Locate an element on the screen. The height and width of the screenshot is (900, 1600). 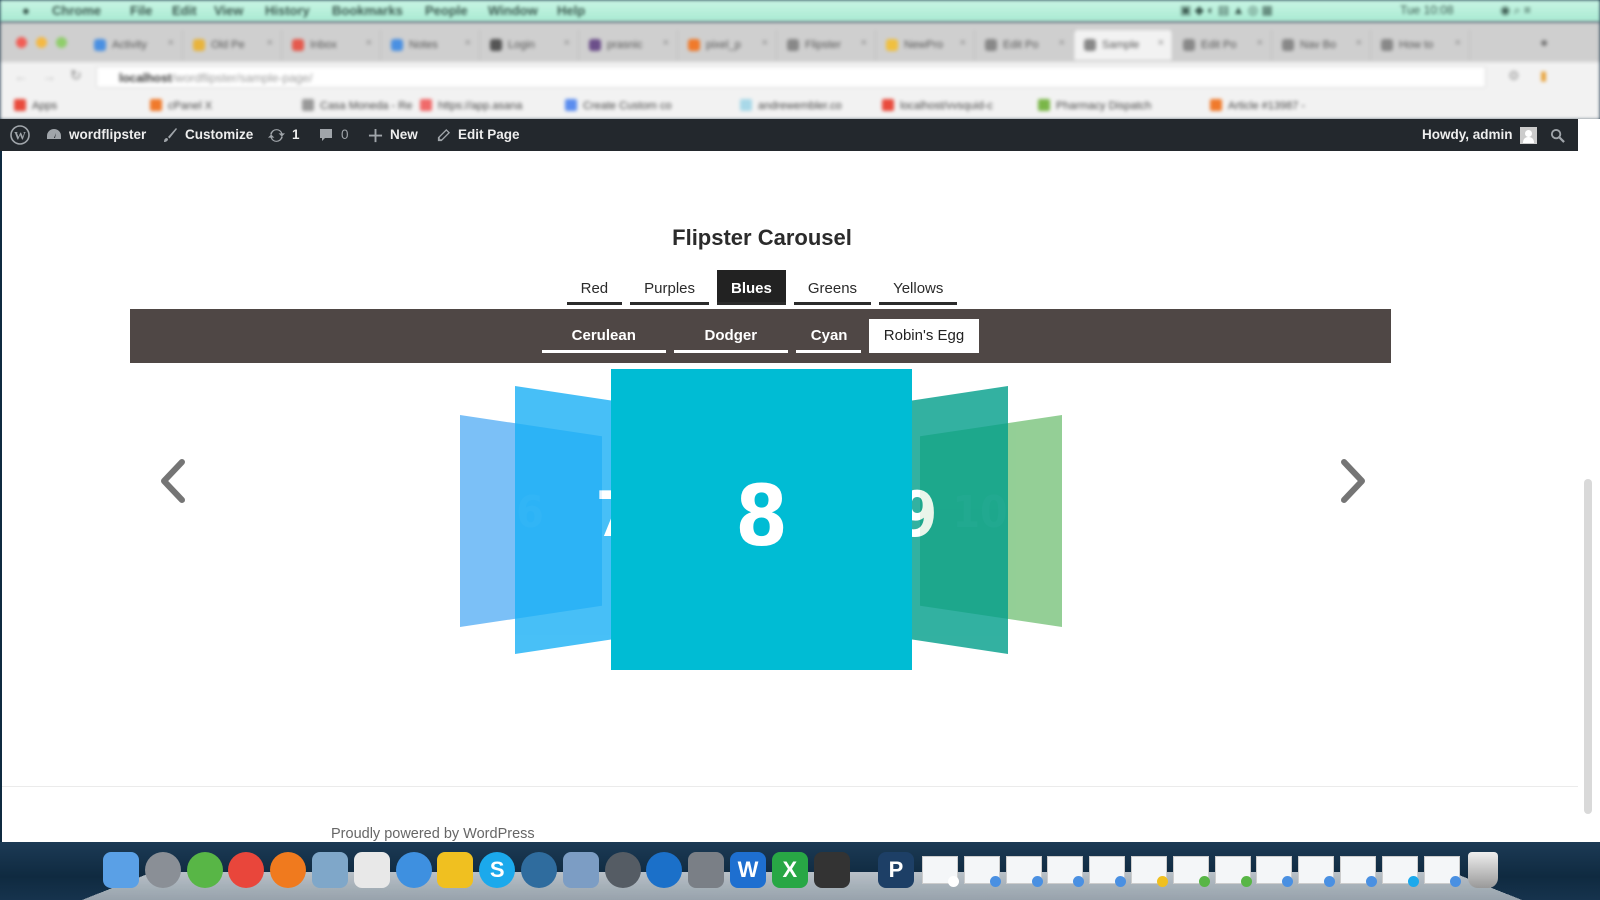
browser-tab: Old Pe × is located at coordinates (232, 45).